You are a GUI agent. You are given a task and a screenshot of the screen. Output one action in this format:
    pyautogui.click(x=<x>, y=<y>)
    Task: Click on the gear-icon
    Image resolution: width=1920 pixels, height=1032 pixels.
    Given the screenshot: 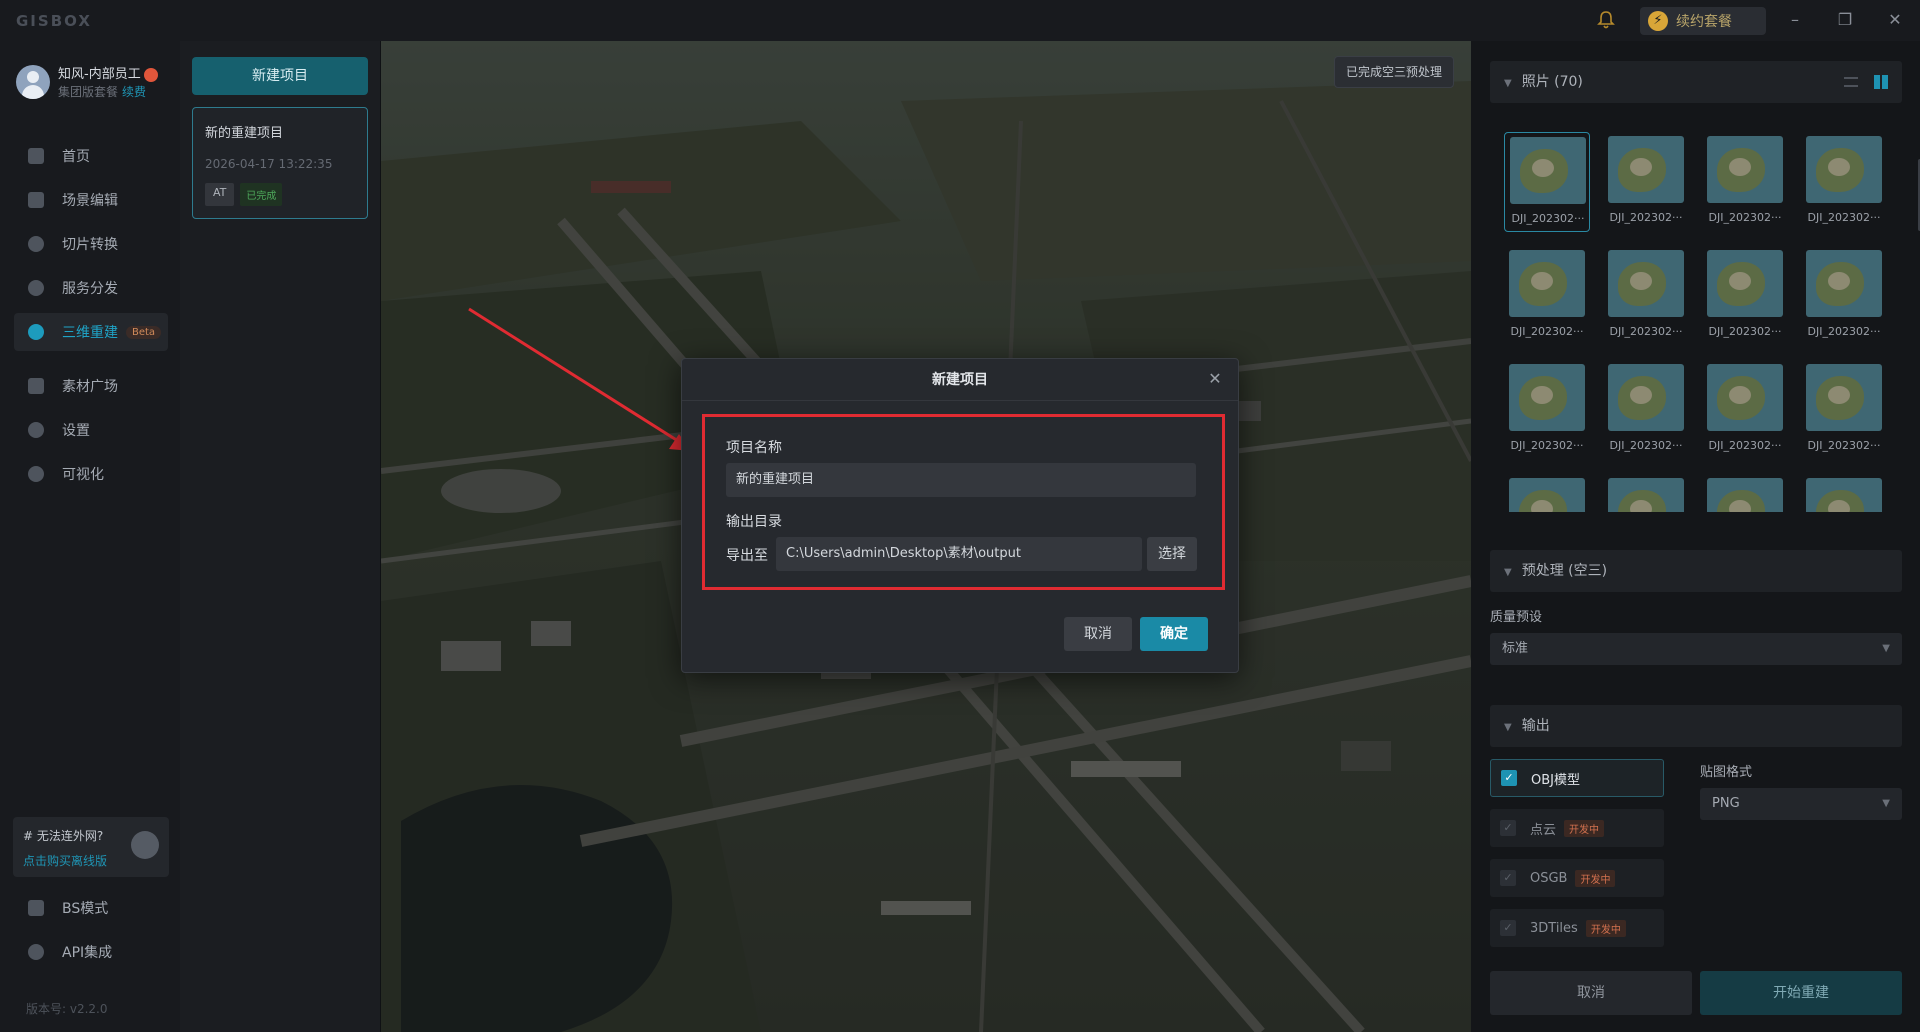 What is the action you would take?
    pyautogui.click(x=36, y=430)
    